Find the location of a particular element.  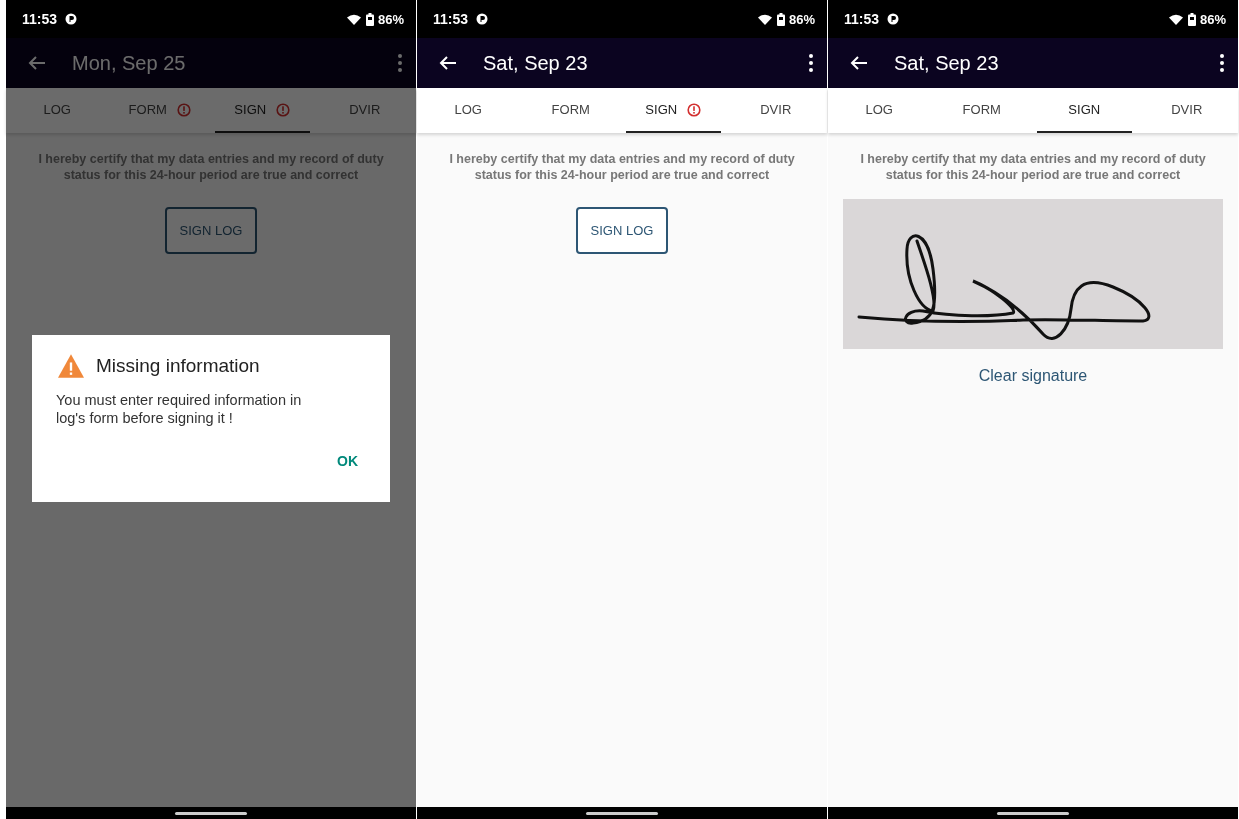

clear-signature-link: Clear signature is located at coordinates (1033, 376).